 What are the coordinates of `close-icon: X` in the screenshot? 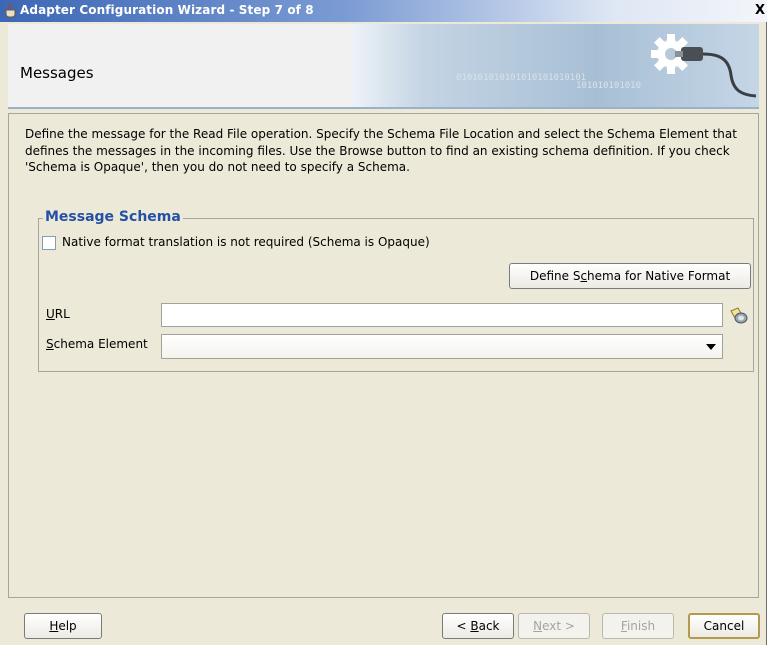 It's located at (761, 11).